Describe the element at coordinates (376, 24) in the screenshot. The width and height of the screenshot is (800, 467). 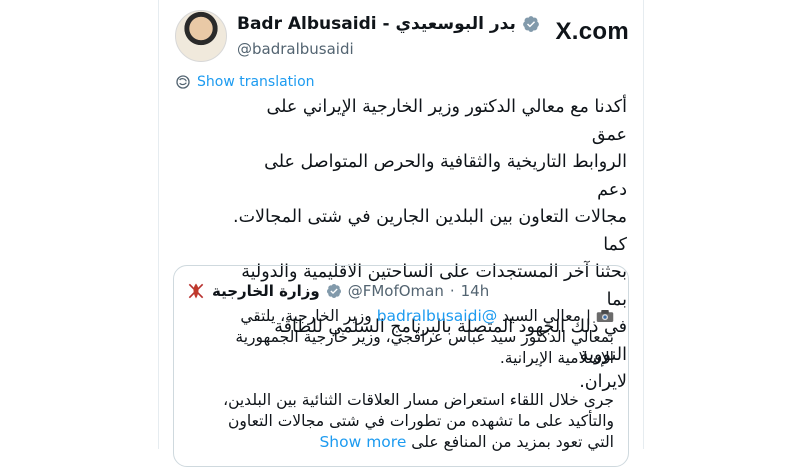
I see `author-display-name: Badr Albusaidi - بدر البوسعيدي` at that location.